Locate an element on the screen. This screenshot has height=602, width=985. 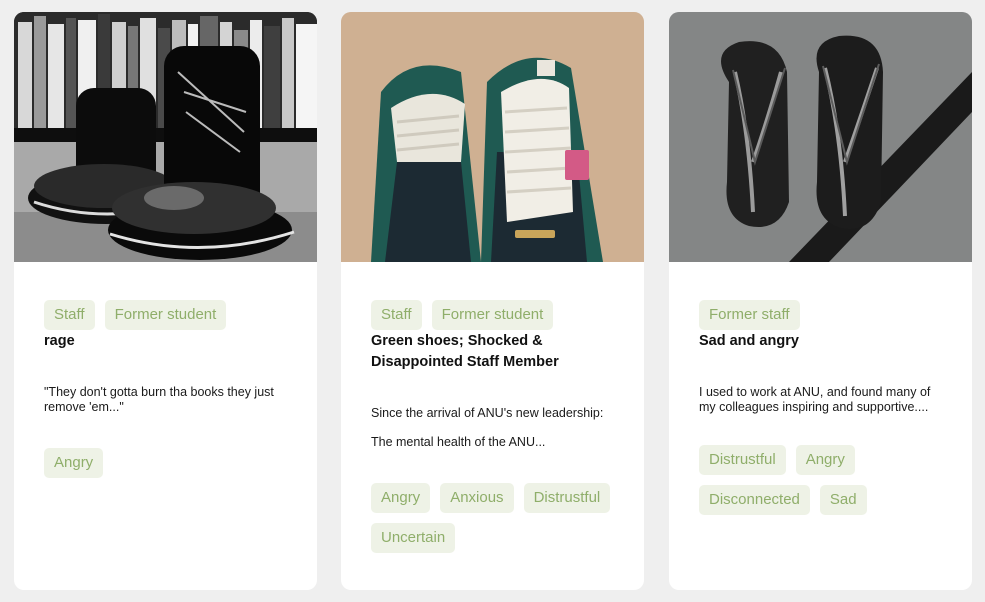
story-title: rage is located at coordinates (168, 341).